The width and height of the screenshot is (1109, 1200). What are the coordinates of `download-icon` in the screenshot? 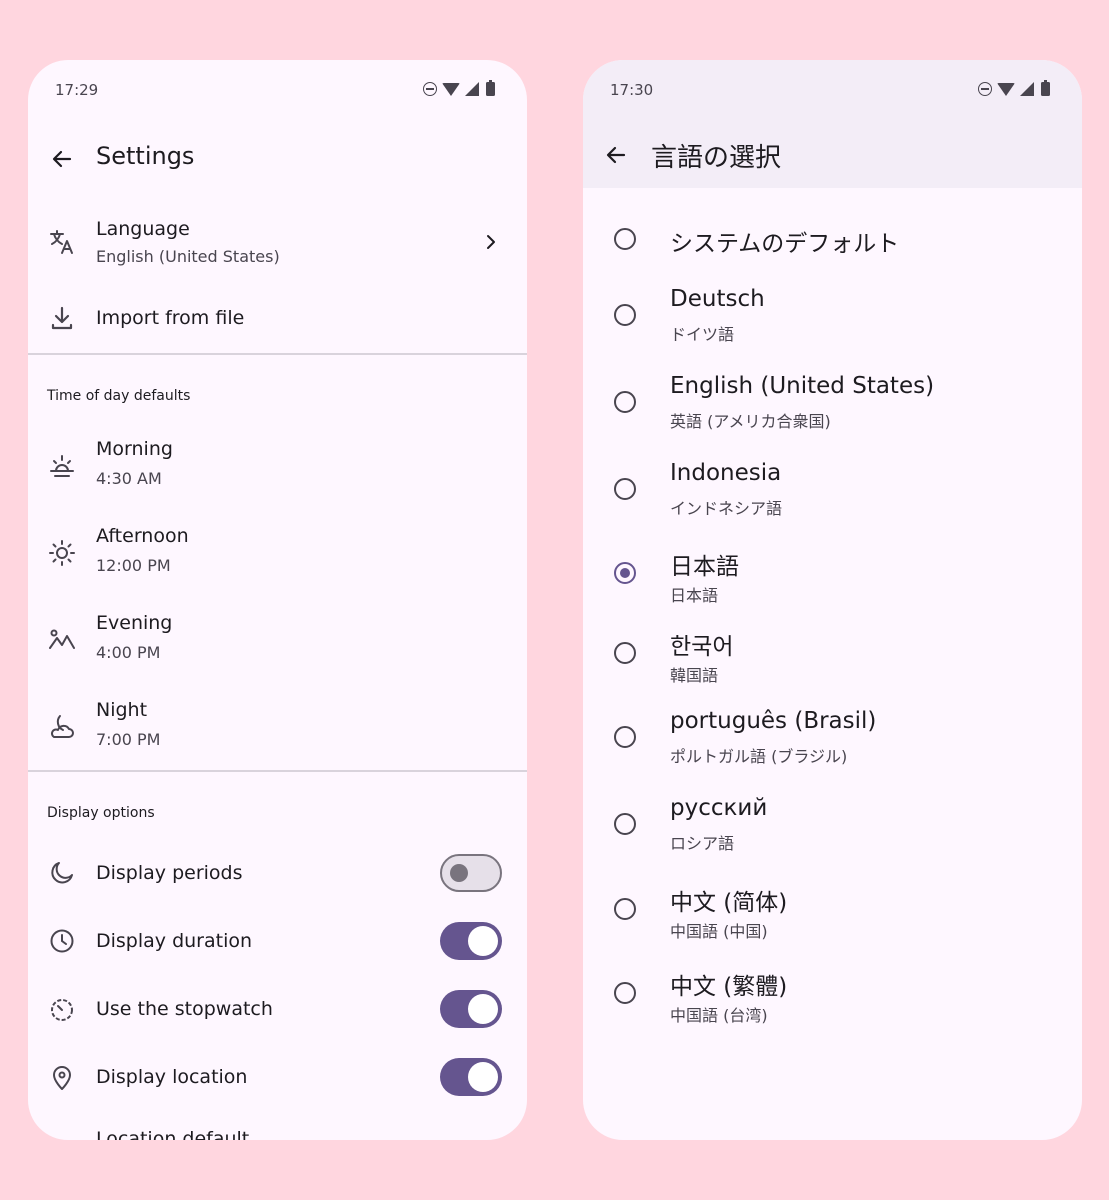 It's located at (62, 318).